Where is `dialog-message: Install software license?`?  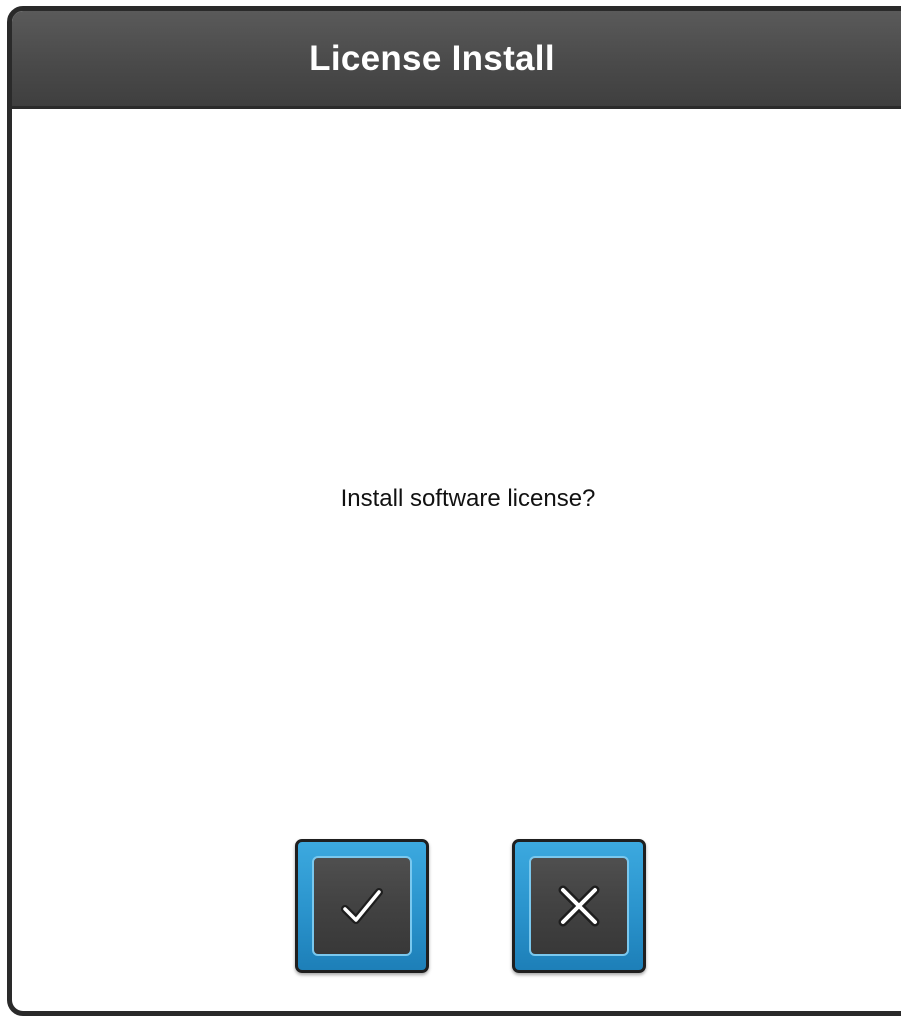
dialog-message: Install software license? is located at coordinates (468, 498).